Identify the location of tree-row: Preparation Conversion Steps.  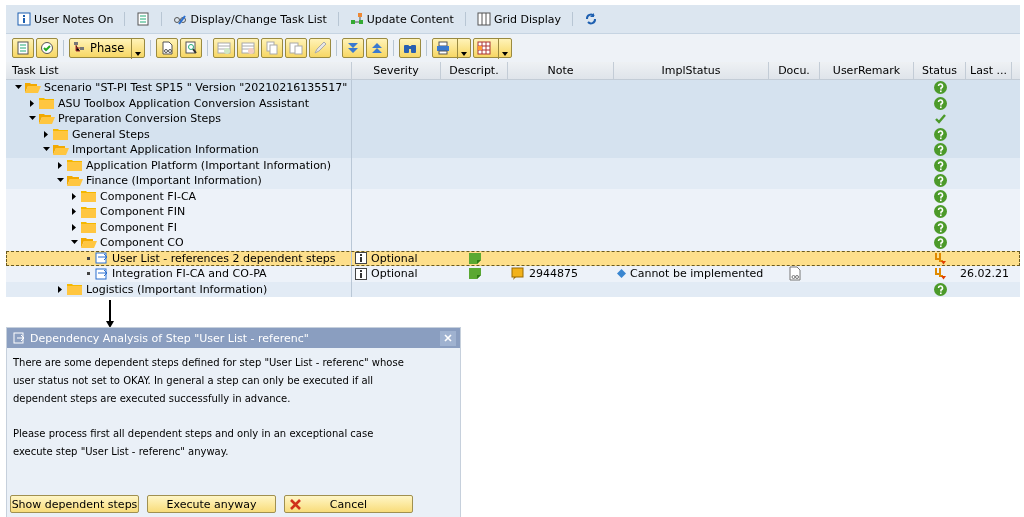
(513, 119).